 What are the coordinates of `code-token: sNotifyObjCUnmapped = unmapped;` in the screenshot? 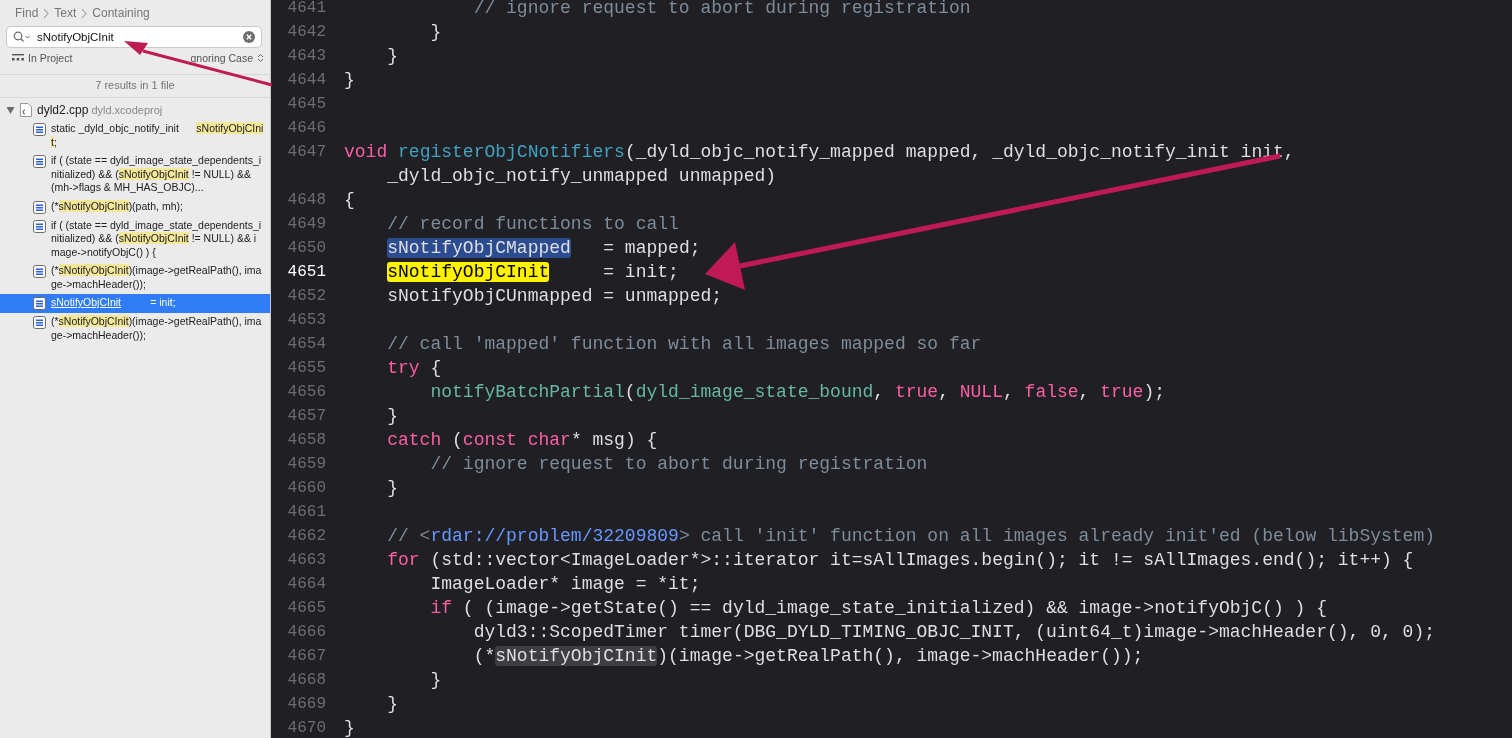 It's located at (555, 296).